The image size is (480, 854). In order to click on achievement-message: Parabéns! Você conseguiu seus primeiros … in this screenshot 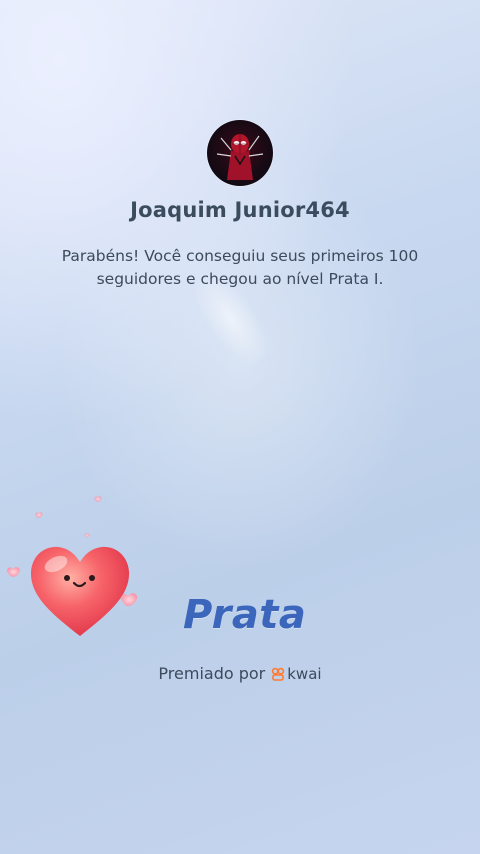, I will do `click(240, 267)`.